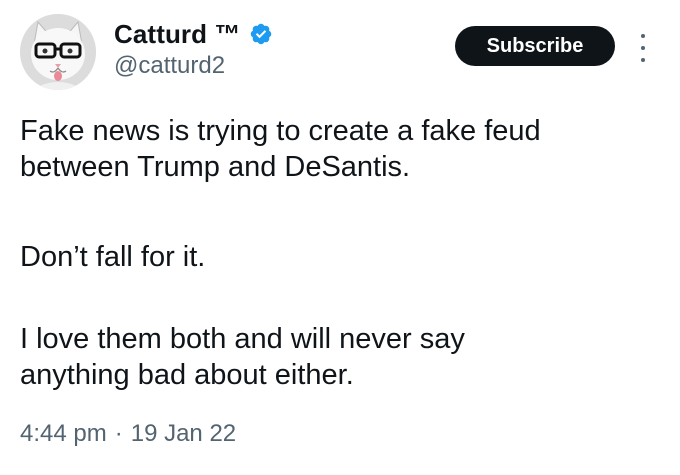 The height and width of the screenshot is (475, 680). I want to click on verified-badge-icon, so click(261, 34).